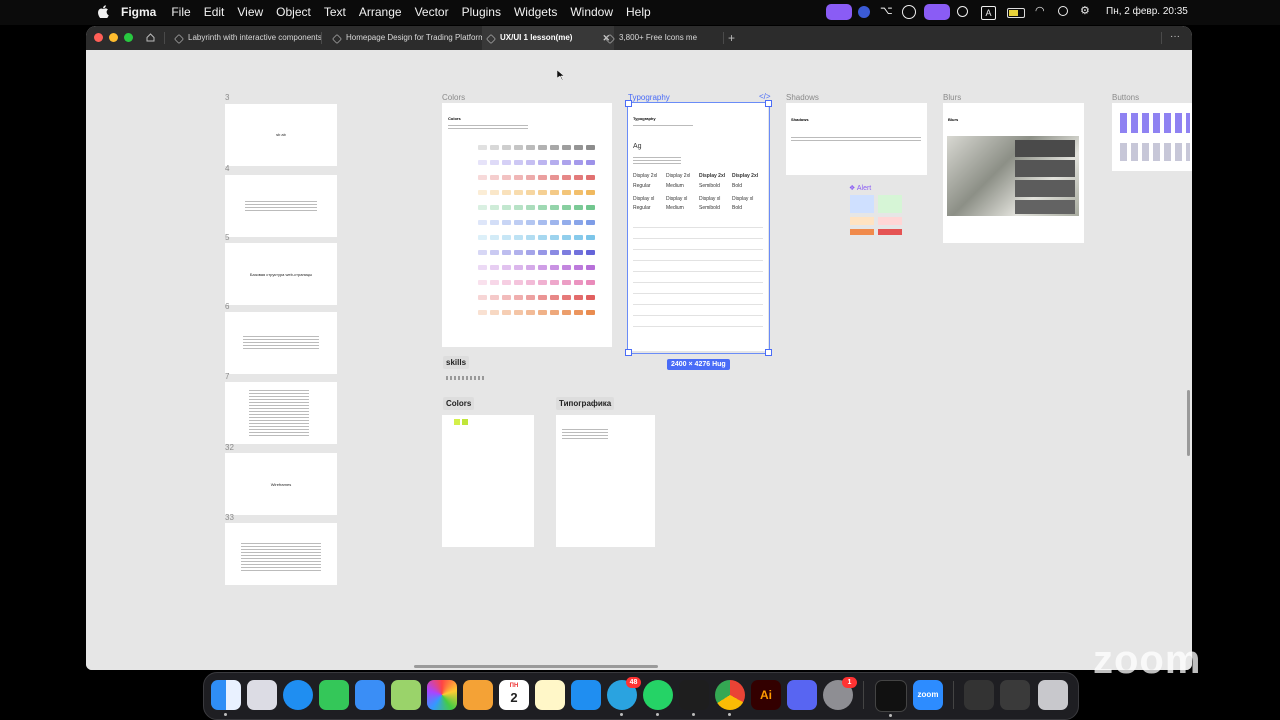  Describe the element at coordinates (1125, 97) in the screenshot. I see `frame-label-buttons: Buttons` at that location.